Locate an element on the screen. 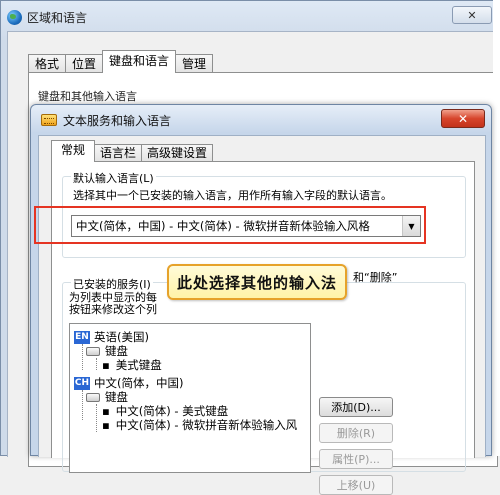  language-badge-icon: CH is located at coordinates (82, 383).